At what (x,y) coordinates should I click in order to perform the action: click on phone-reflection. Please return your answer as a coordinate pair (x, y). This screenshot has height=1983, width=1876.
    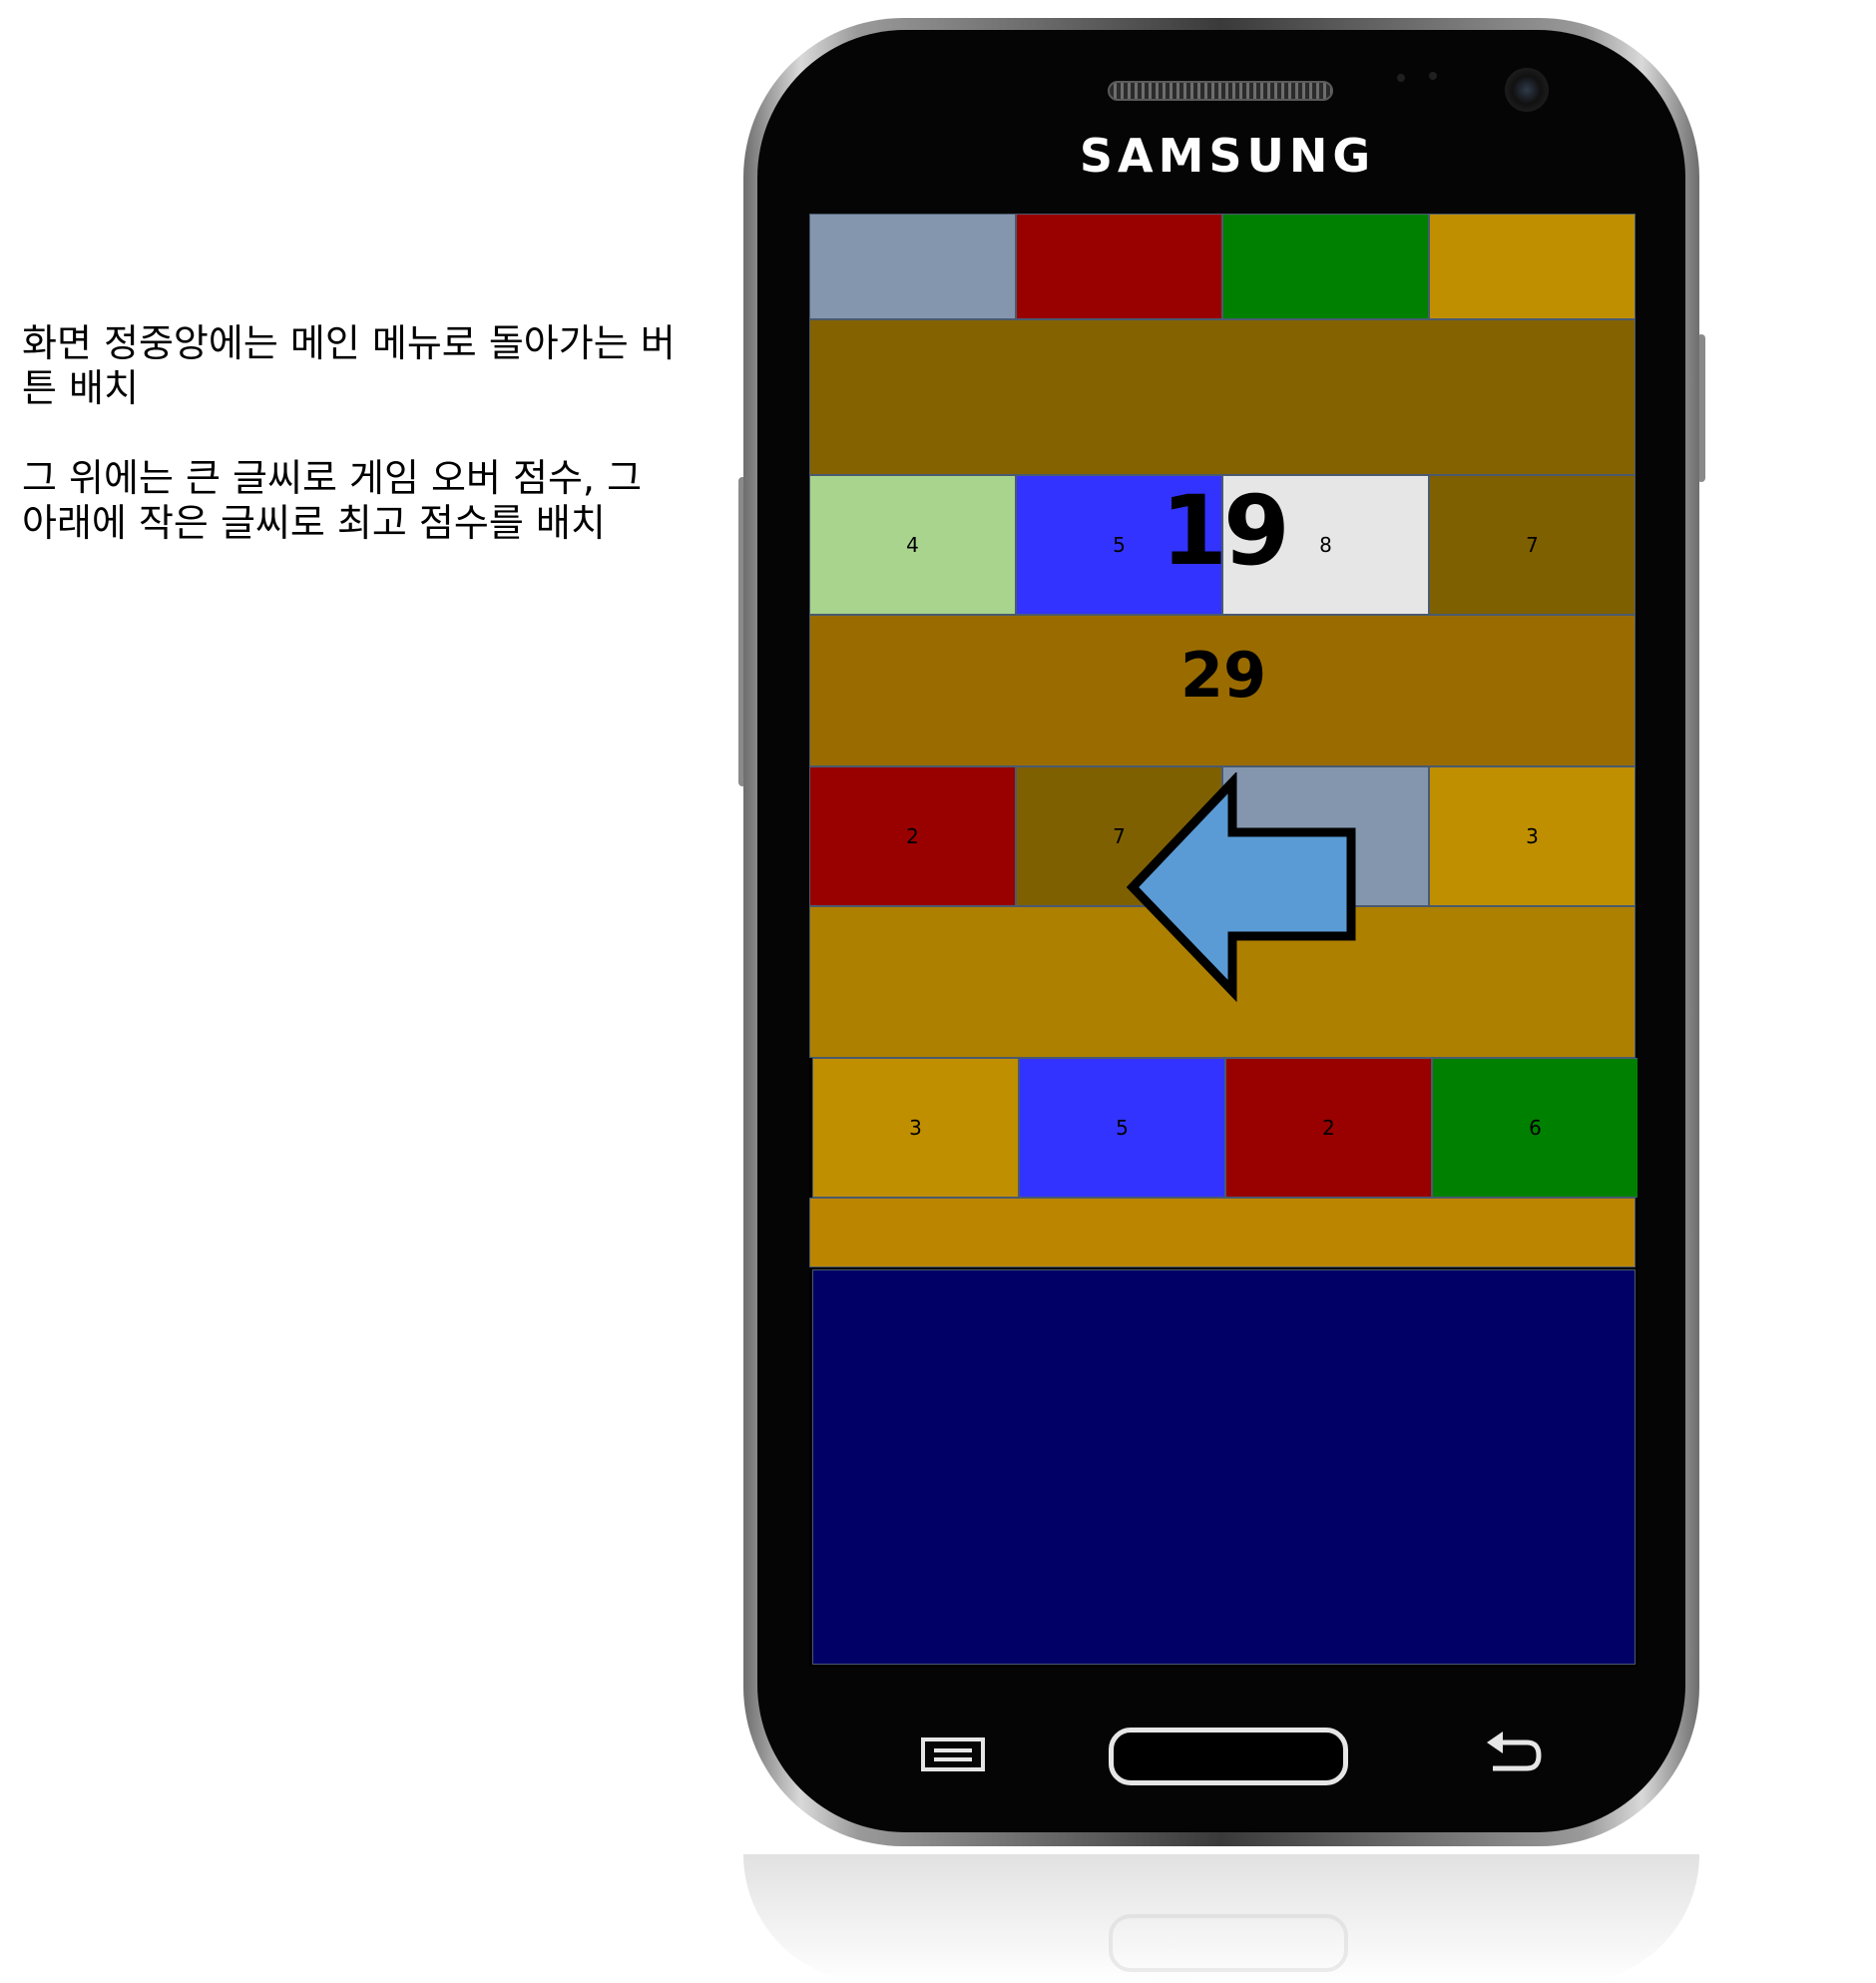
    Looking at the image, I should click on (1221, 1918).